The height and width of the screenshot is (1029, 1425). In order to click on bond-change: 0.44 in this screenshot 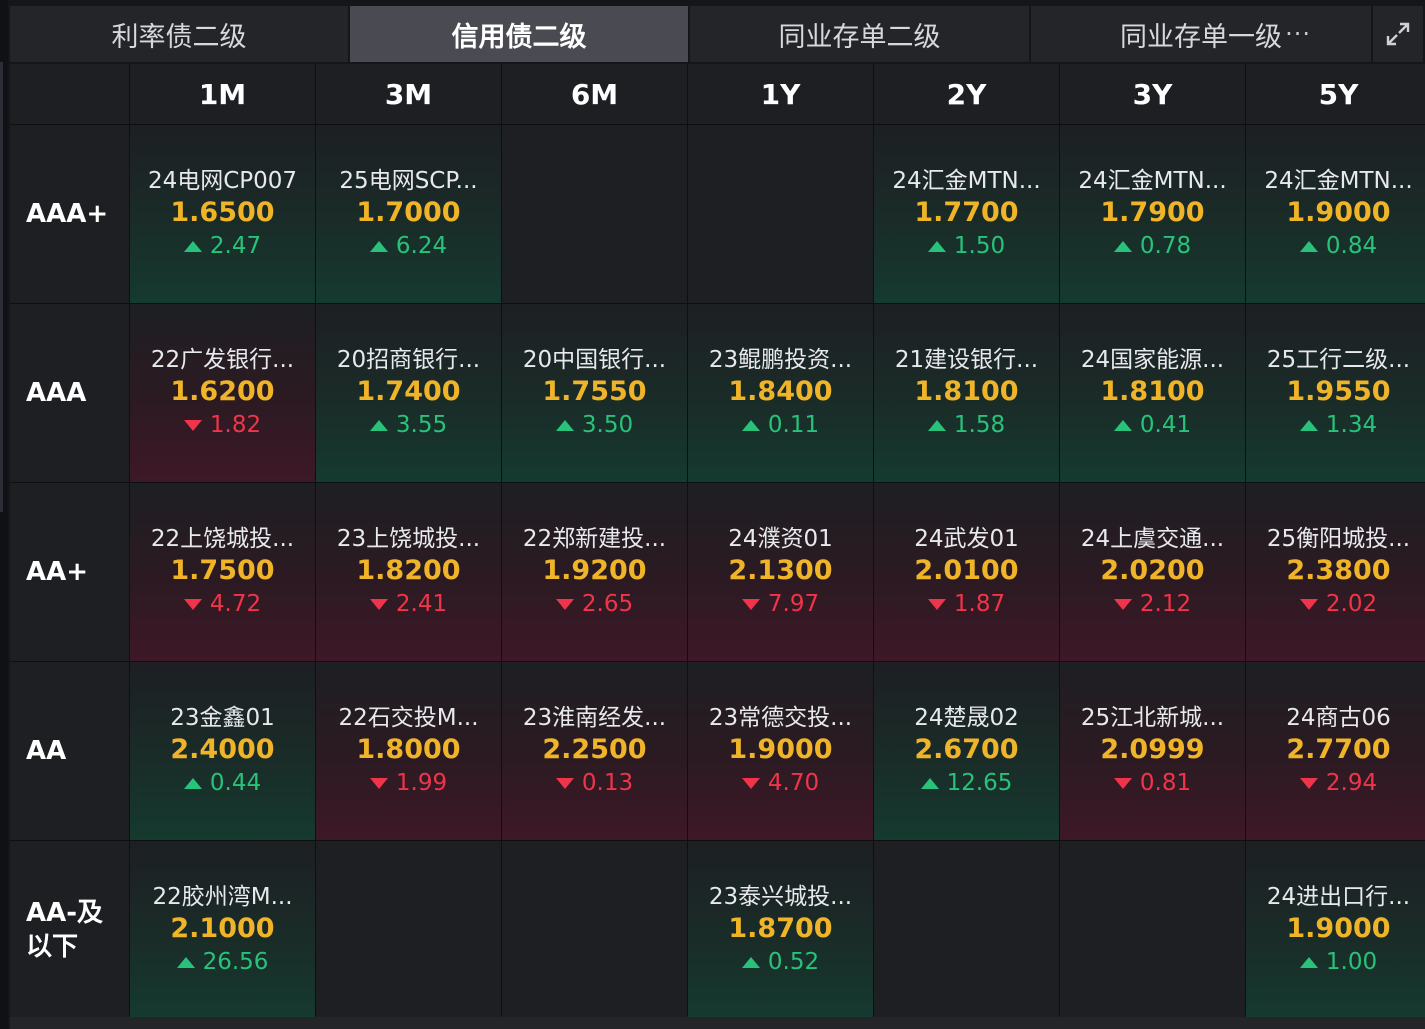, I will do `click(222, 783)`.